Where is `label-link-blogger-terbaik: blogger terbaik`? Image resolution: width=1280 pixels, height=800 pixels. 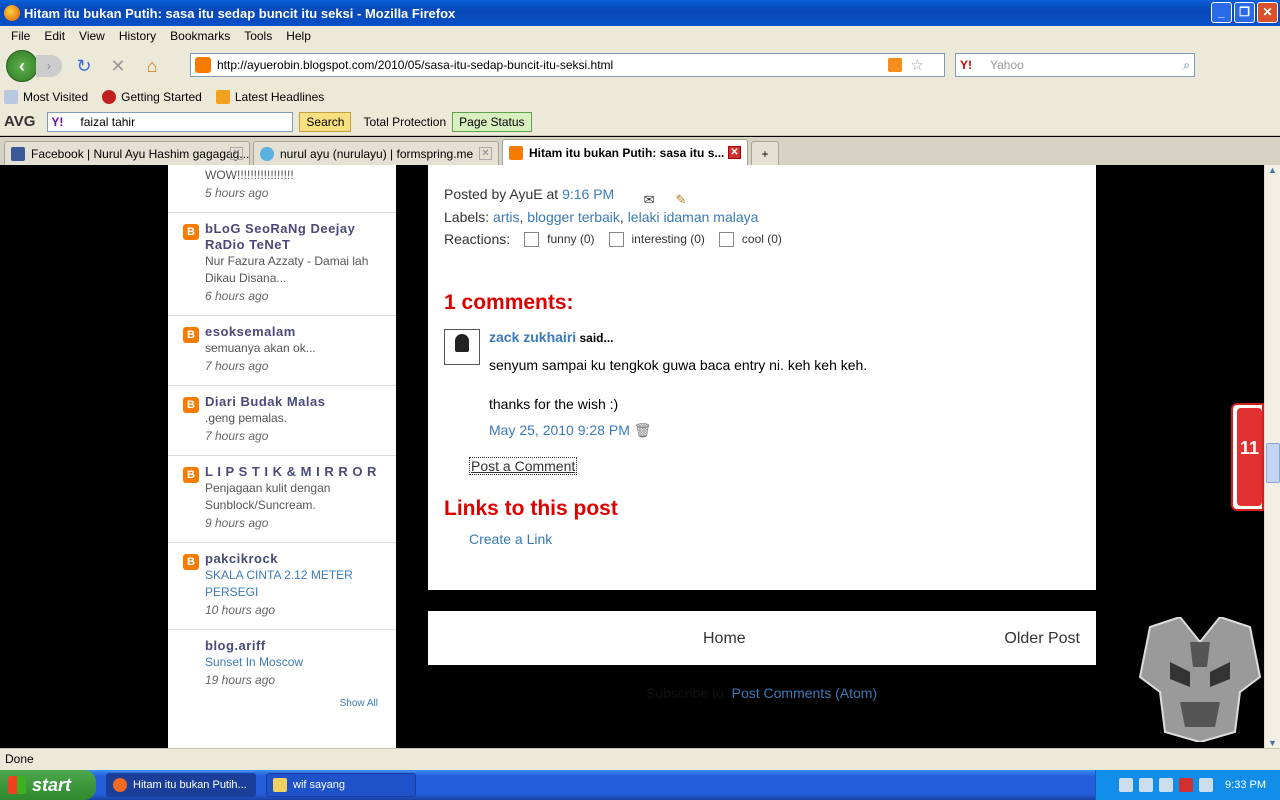
label-link-blogger-terbaik: blogger terbaik is located at coordinates (573, 217).